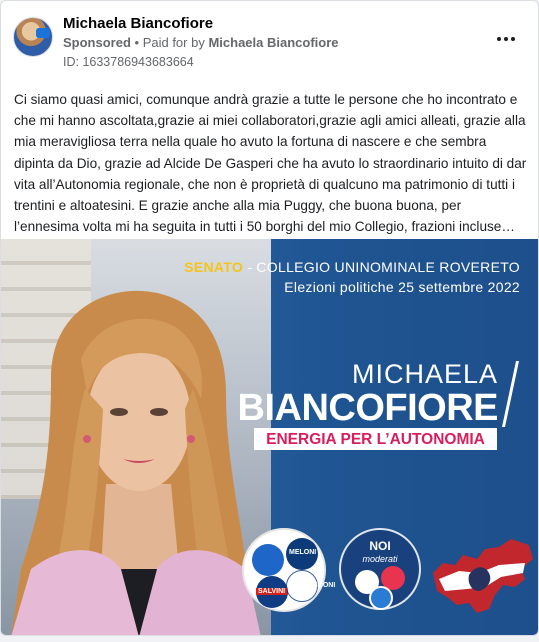 The height and width of the screenshot is (642, 539). Describe the element at coordinates (380, 569) in the screenshot. I see `noi-moderati-logo: NOI moderati` at that location.